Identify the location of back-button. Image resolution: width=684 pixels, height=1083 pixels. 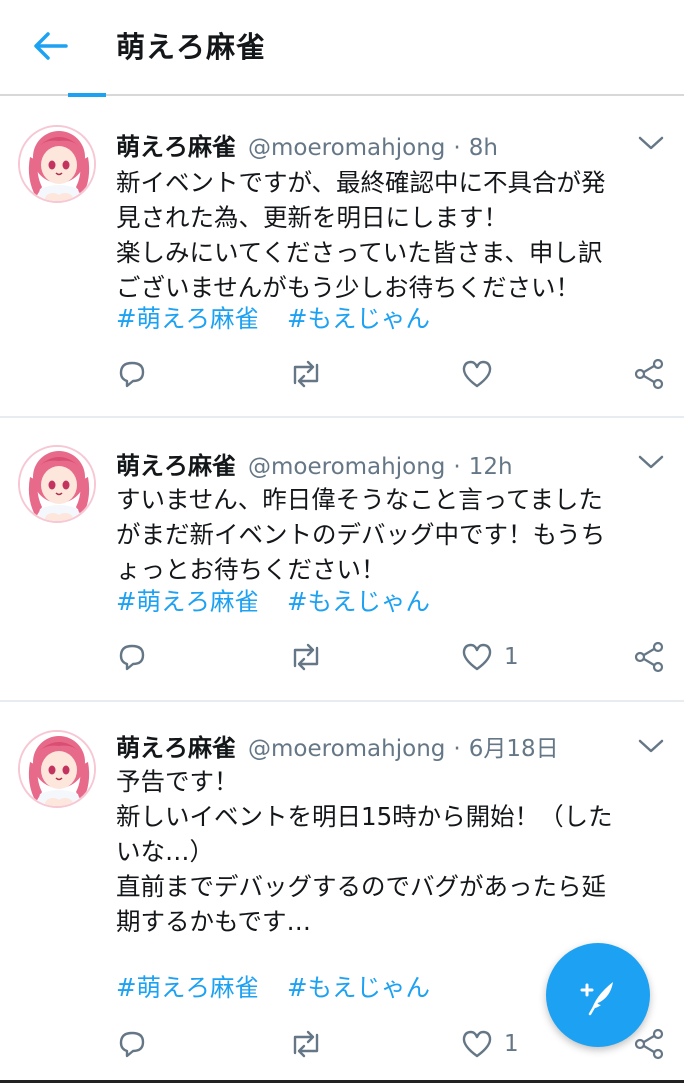
(50, 46).